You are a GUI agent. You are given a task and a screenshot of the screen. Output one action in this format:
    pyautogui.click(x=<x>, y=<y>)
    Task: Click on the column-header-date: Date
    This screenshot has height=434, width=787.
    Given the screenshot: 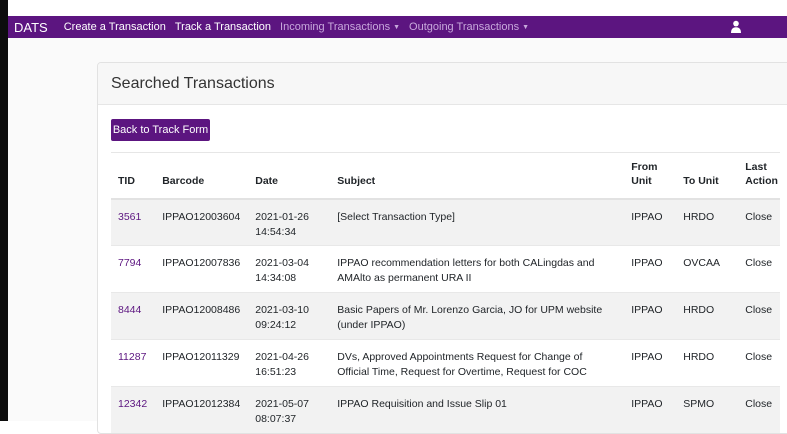 What is the action you would take?
    pyautogui.click(x=289, y=176)
    